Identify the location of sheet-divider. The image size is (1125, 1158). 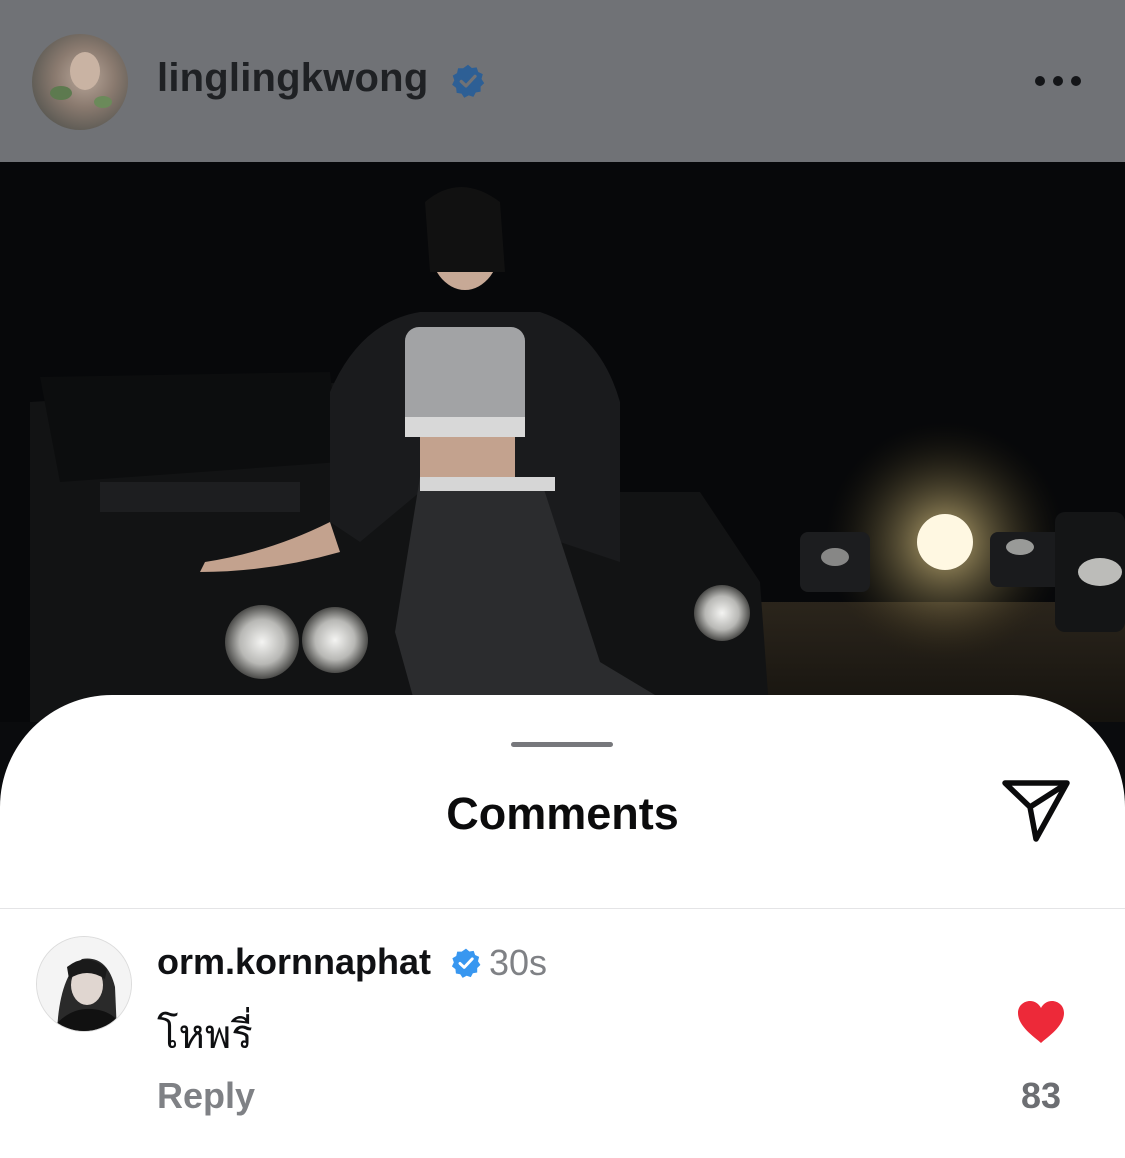
(562, 908).